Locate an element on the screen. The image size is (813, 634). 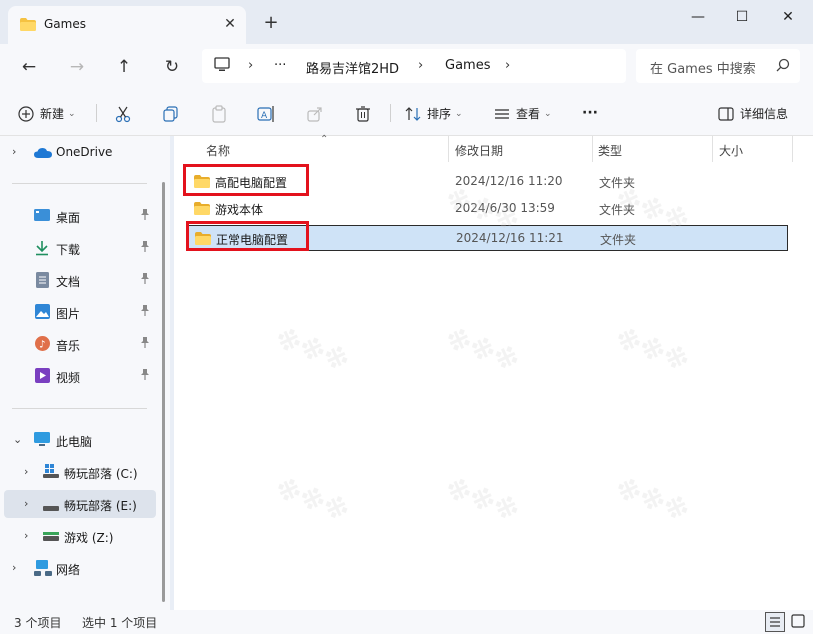
chevron-down-icon: ⌄ is located at coordinates (548, 113).